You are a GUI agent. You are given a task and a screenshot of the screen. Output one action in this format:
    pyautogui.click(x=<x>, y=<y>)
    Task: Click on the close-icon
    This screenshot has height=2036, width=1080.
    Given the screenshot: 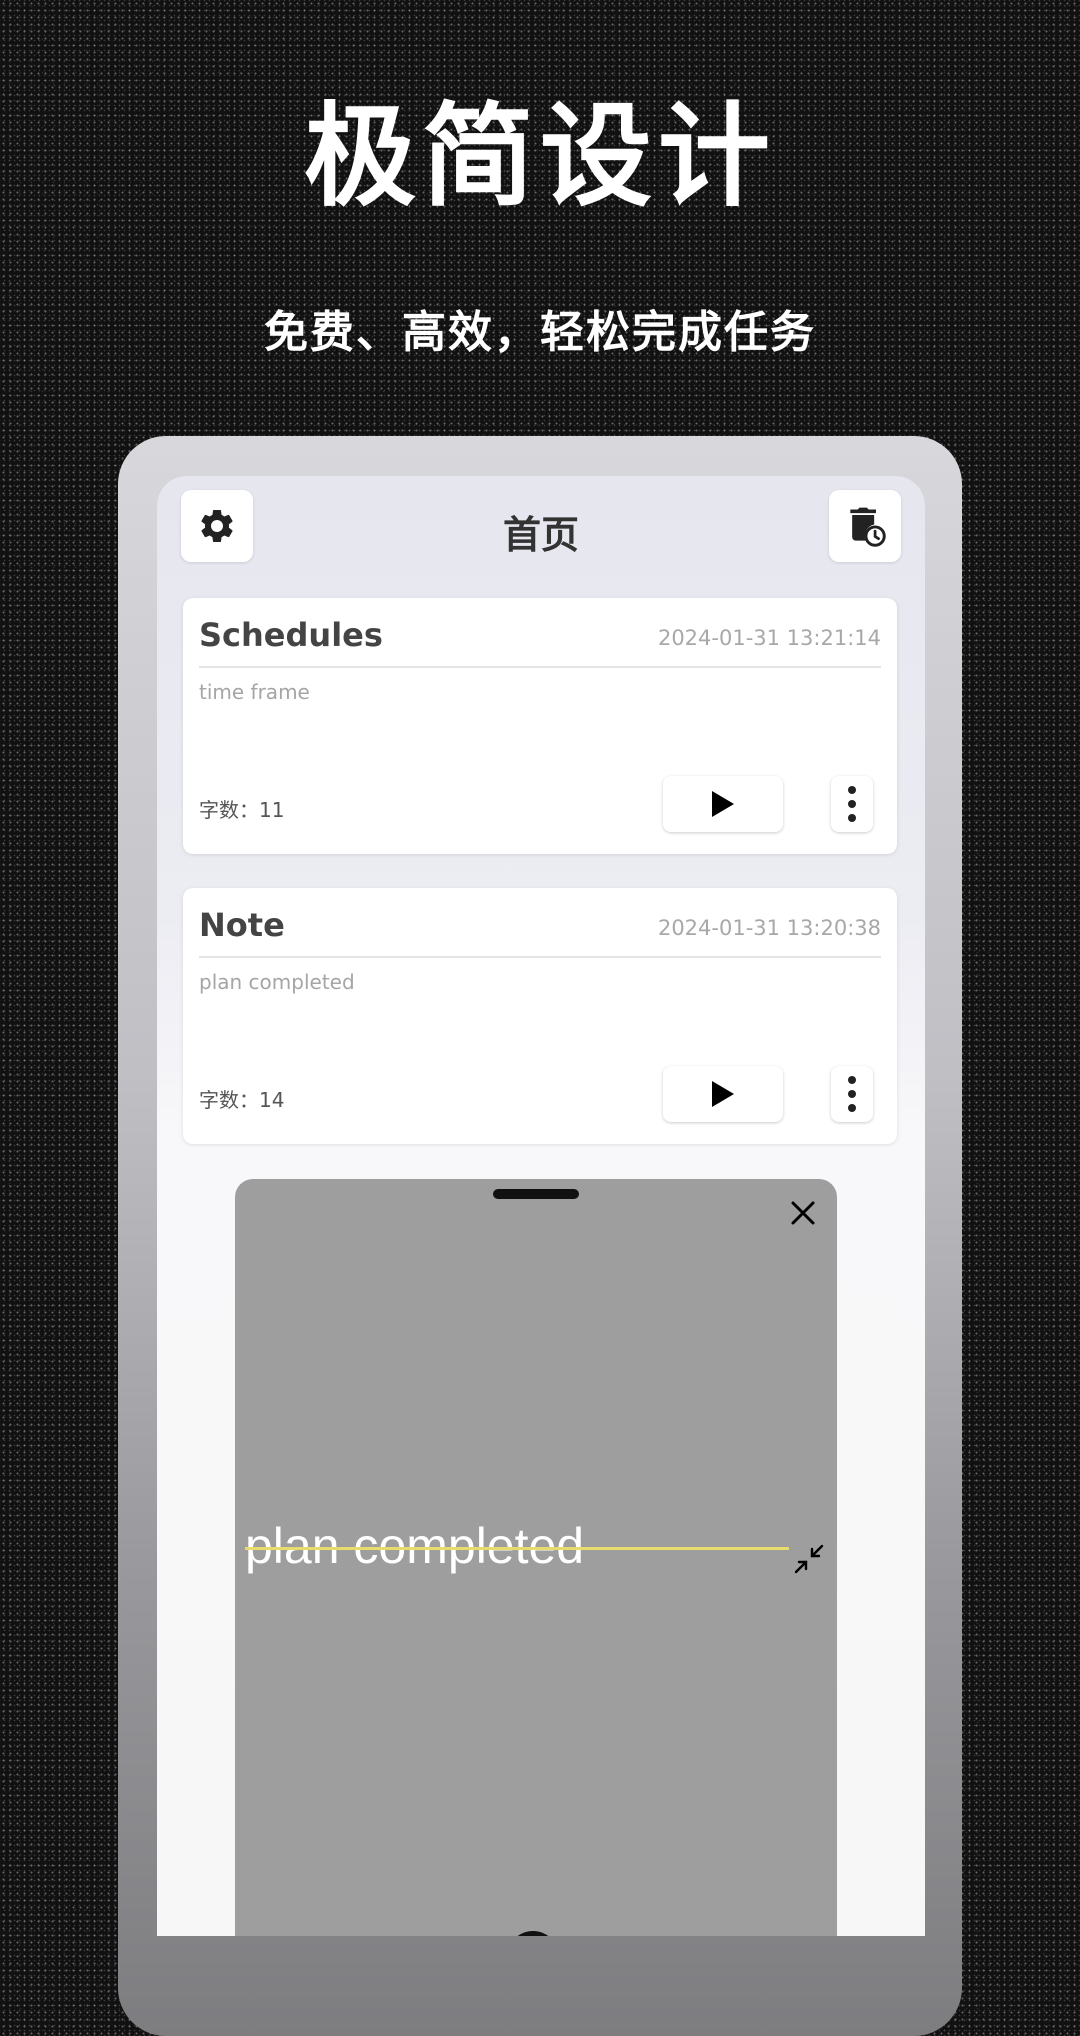 What is the action you would take?
    pyautogui.click(x=803, y=1213)
    